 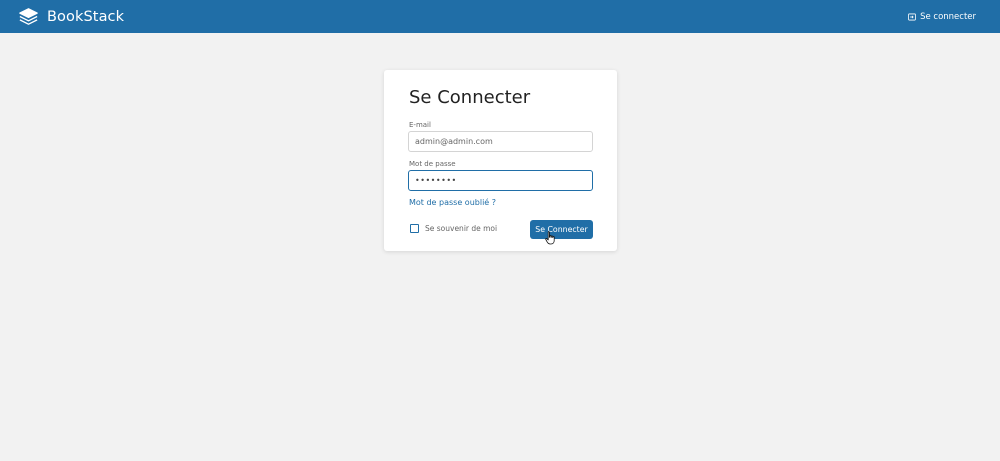 I want to click on email-field, so click(x=500, y=141).